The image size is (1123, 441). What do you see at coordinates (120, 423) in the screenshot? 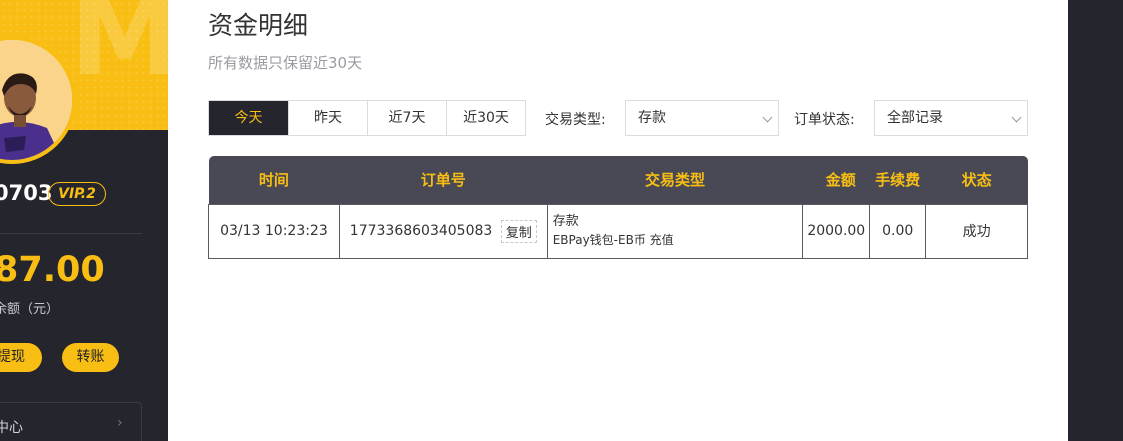
I see `chevron-right-icon: ›` at bounding box center [120, 423].